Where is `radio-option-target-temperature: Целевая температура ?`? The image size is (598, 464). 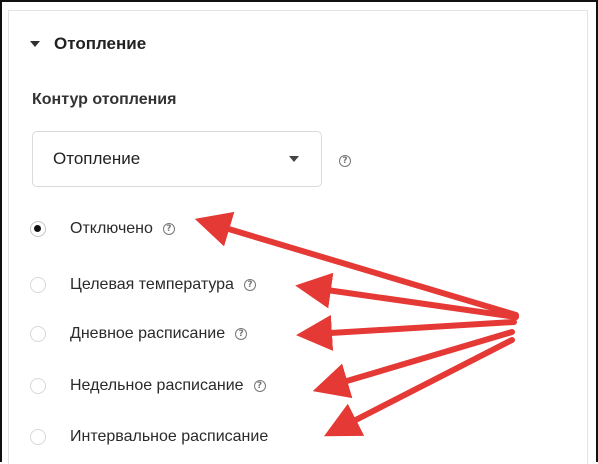
radio-option-target-temperature: Целевая температура ? is located at coordinates (143, 285).